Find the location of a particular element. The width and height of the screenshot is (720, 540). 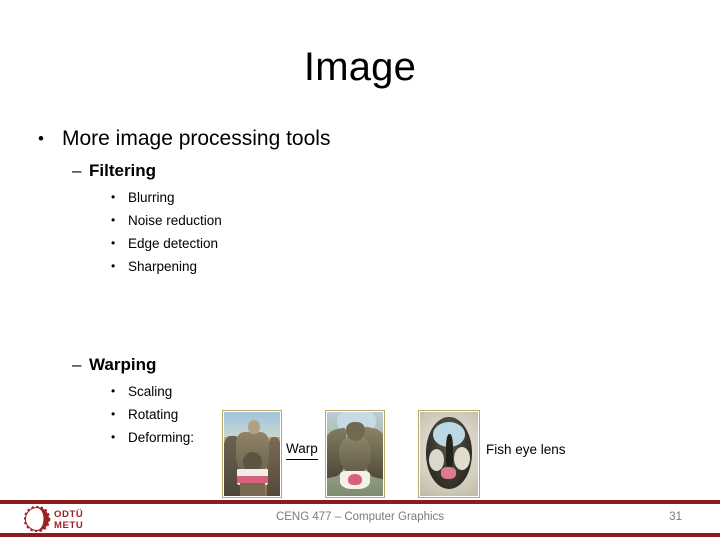

list-item: • Scaling is located at coordinates (360, 391).